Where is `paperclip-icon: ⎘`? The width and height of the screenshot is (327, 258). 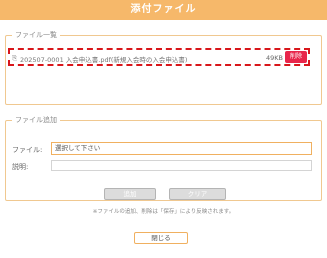 paperclip-icon: ⎘ is located at coordinates (15, 58).